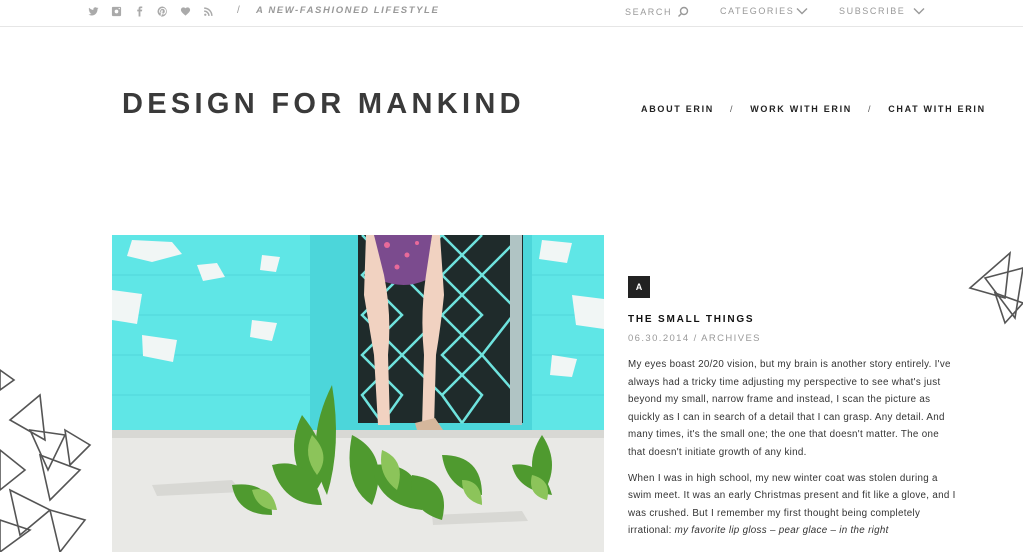 The height and width of the screenshot is (552, 1023). What do you see at coordinates (116, 11) in the screenshot?
I see `instagram-icon` at bounding box center [116, 11].